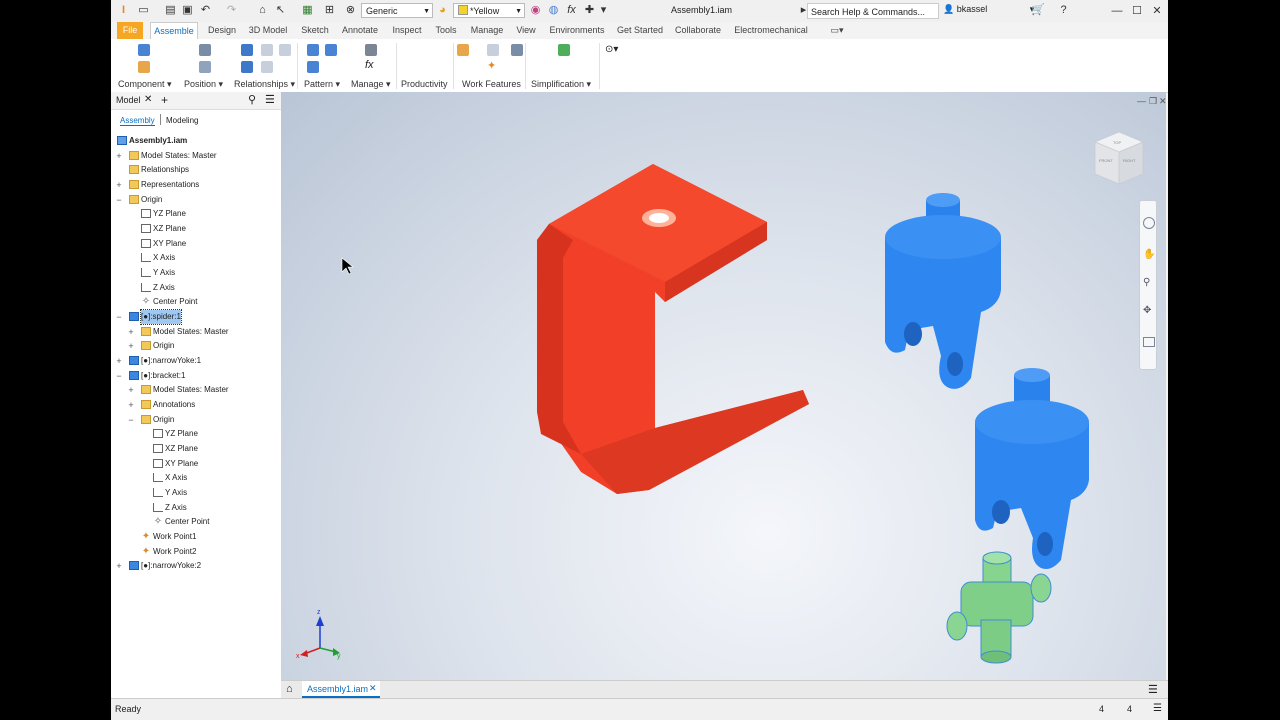  What do you see at coordinates (1153, 101) in the screenshot?
I see `viewport-restore-icon: ❐` at bounding box center [1153, 101].